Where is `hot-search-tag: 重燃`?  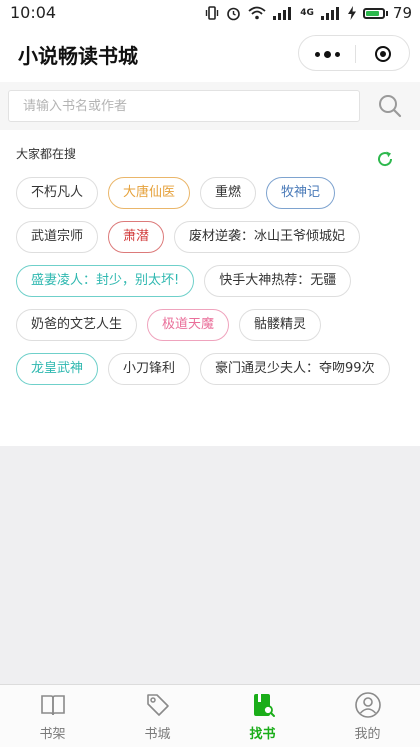 hot-search-tag: 重燃 is located at coordinates (228, 193).